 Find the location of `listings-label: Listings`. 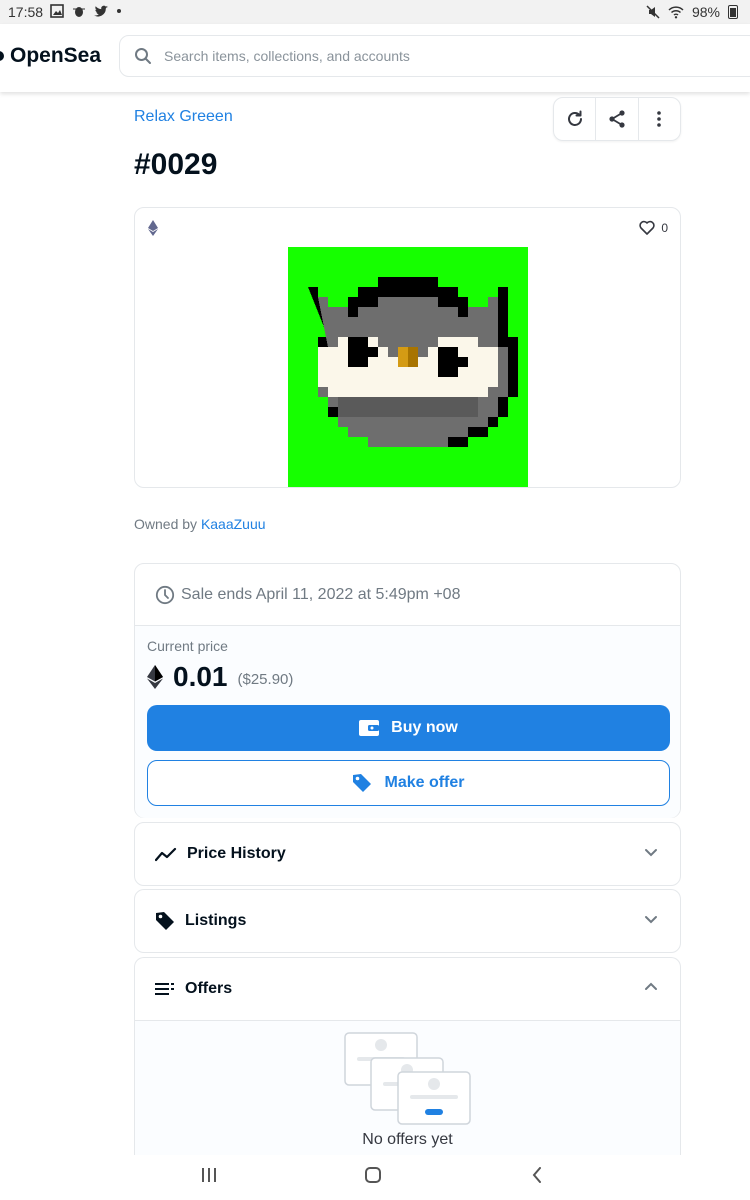

listings-label: Listings is located at coordinates (216, 920).